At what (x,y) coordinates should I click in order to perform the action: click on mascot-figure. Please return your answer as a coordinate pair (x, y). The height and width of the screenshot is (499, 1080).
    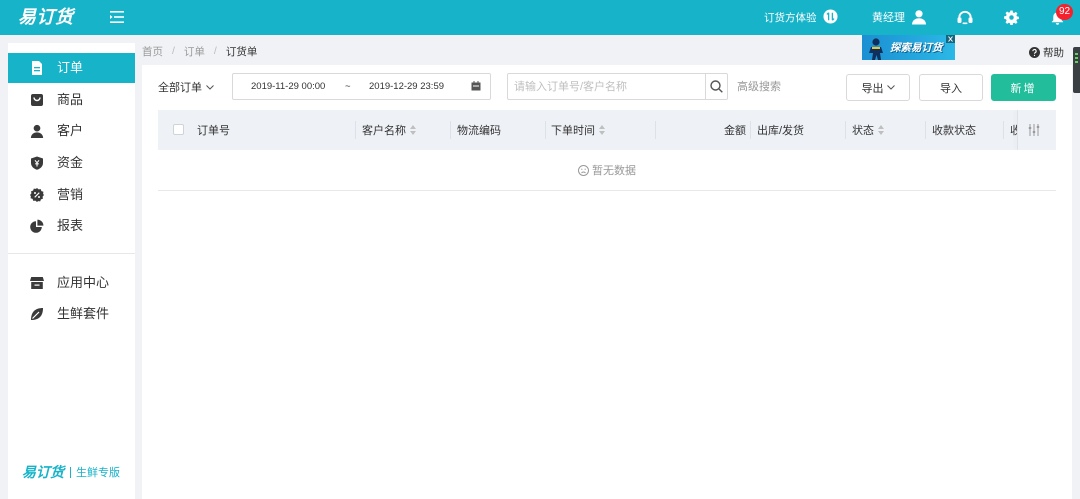
    Looking at the image, I should click on (876, 48).